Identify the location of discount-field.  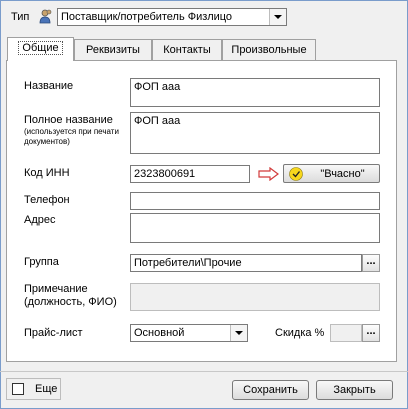
(346, 333).